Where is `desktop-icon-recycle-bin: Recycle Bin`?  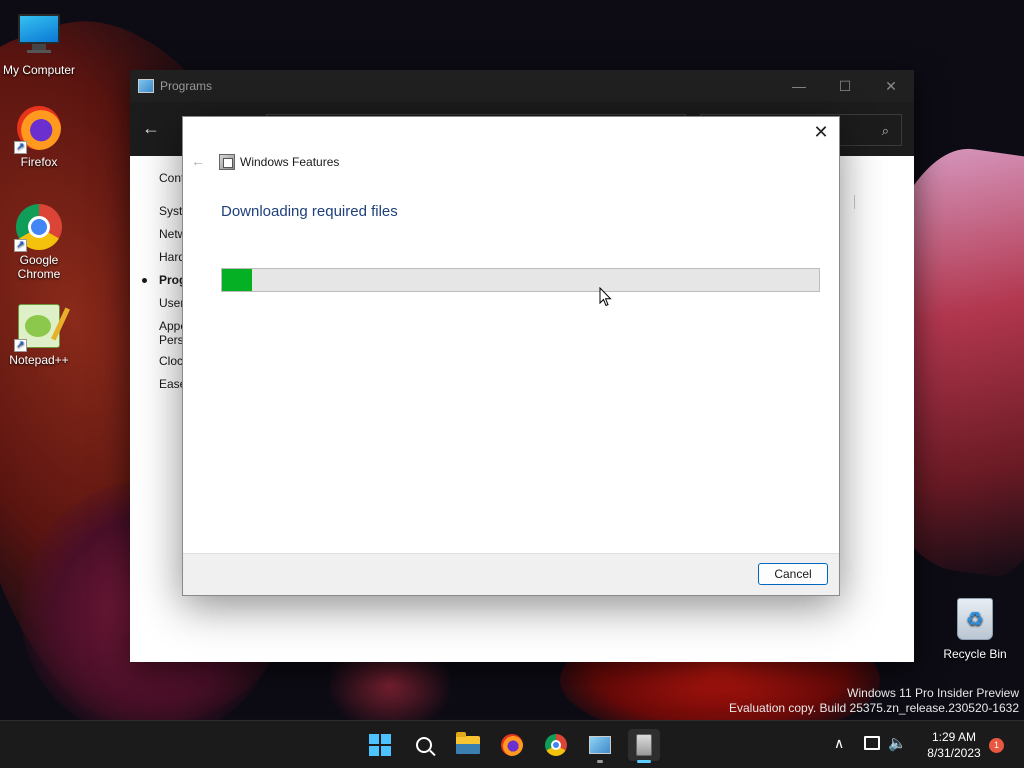 desktop-icon-recycle-bin: Recycle Bin is located at coordinates (975, 629).